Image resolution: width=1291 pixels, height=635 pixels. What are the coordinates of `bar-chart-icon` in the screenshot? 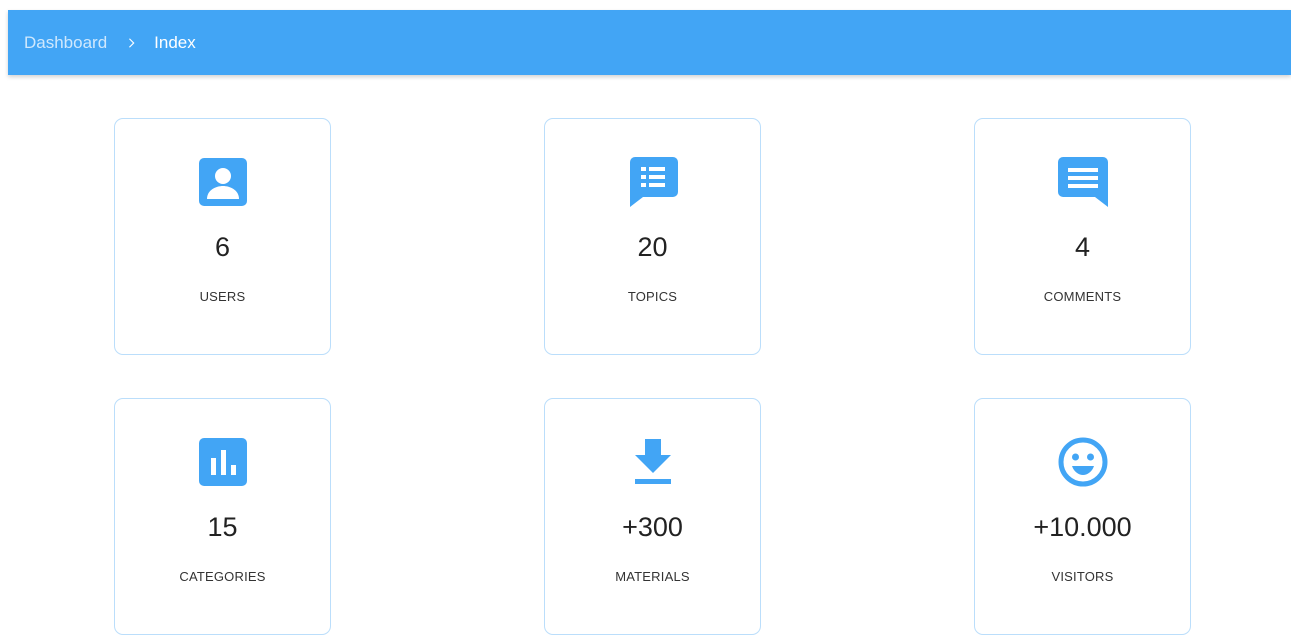 It's located at (223, 462).